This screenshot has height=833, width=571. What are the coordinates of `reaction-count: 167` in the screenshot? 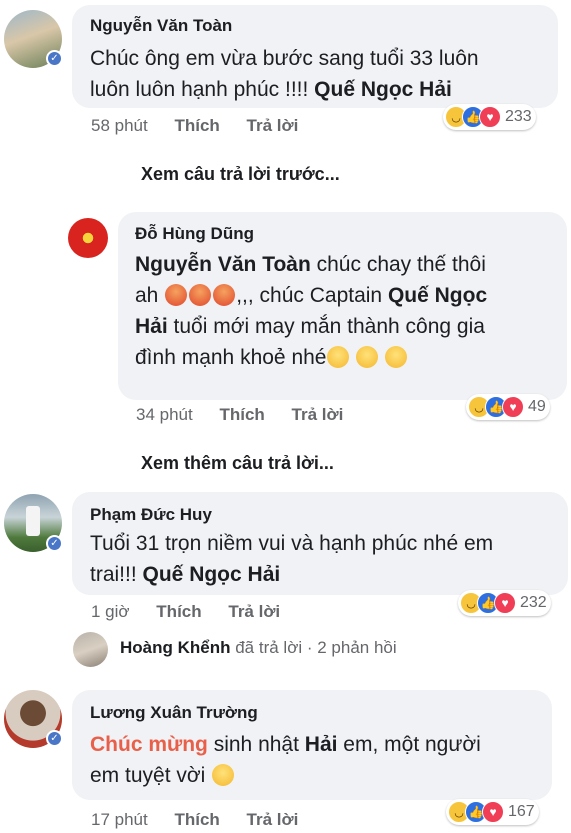 It's located at (521, 811).